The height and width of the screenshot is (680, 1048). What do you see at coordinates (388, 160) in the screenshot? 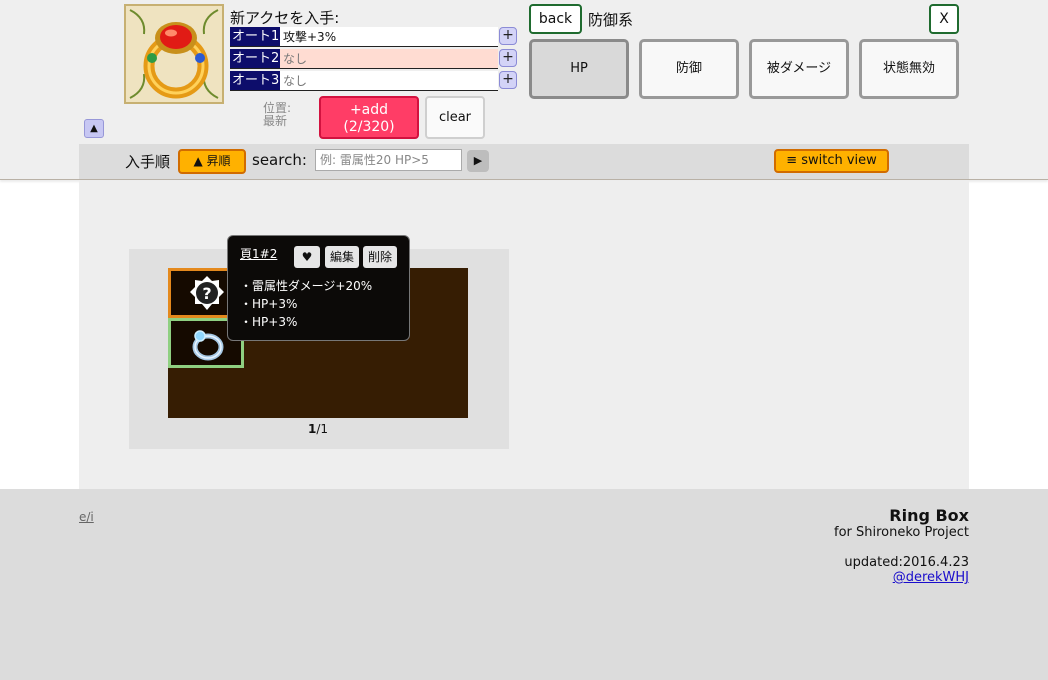
I see `search-input` at bounding box center [388, 160].